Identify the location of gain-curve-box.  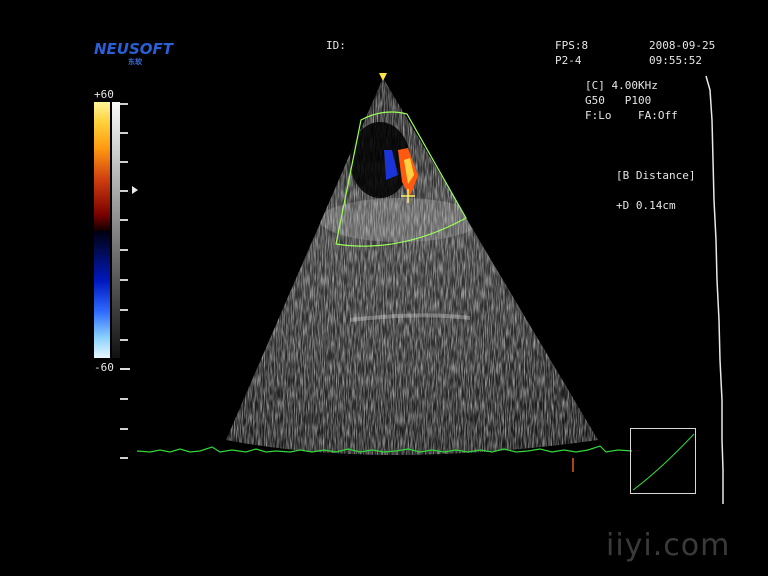
(663, 461).